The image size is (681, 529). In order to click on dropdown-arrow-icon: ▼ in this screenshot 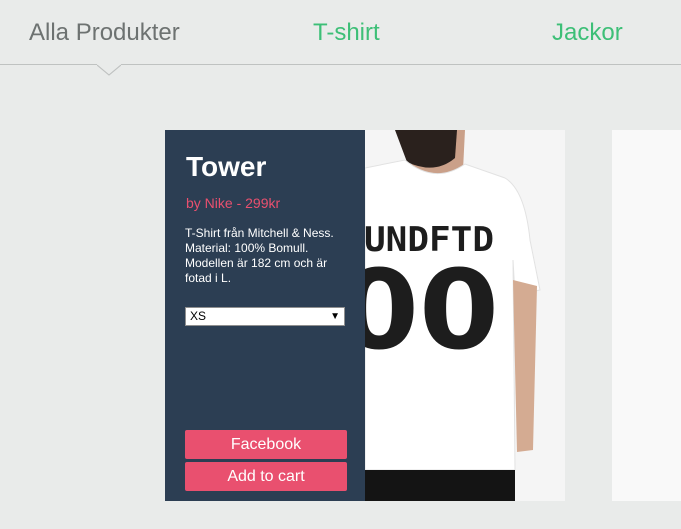, I will do `click(335, 316)`.